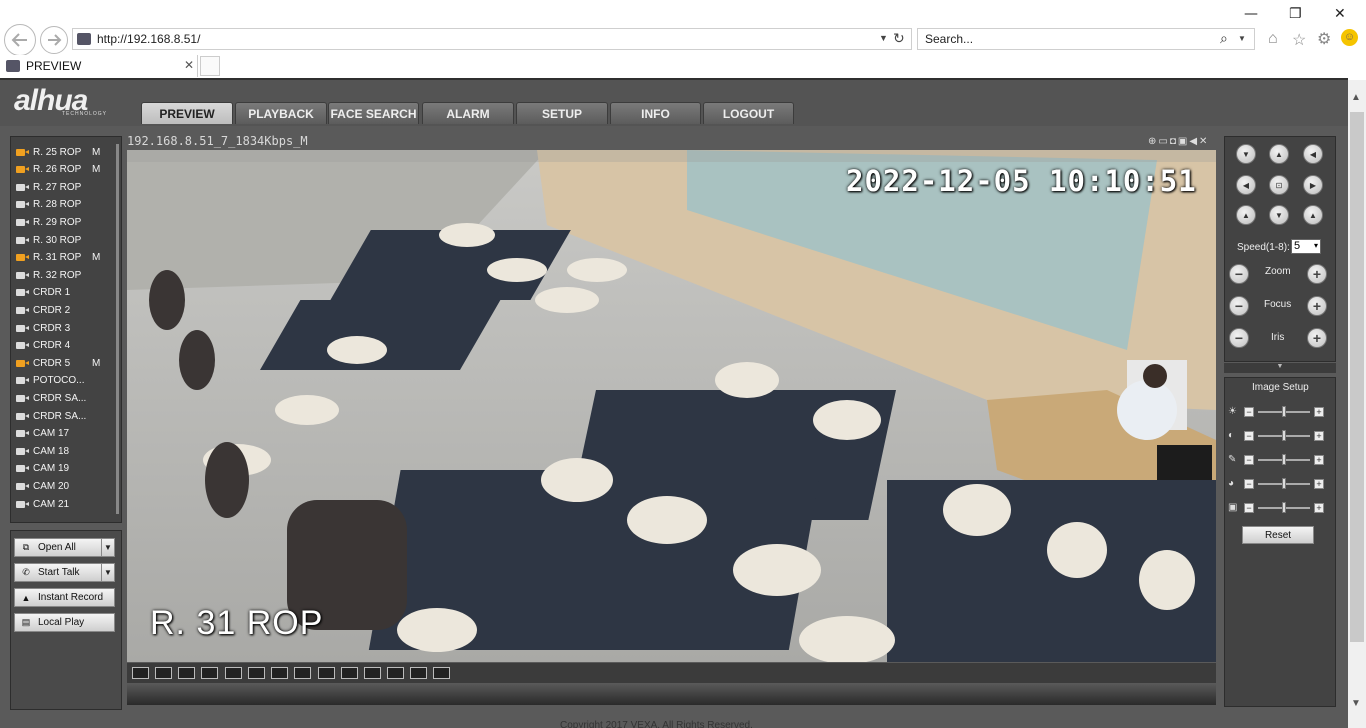 The height and width of the screenshot is (728, 1366). I want to click on channel-item: R. 27 ROP, so click(48, 187).